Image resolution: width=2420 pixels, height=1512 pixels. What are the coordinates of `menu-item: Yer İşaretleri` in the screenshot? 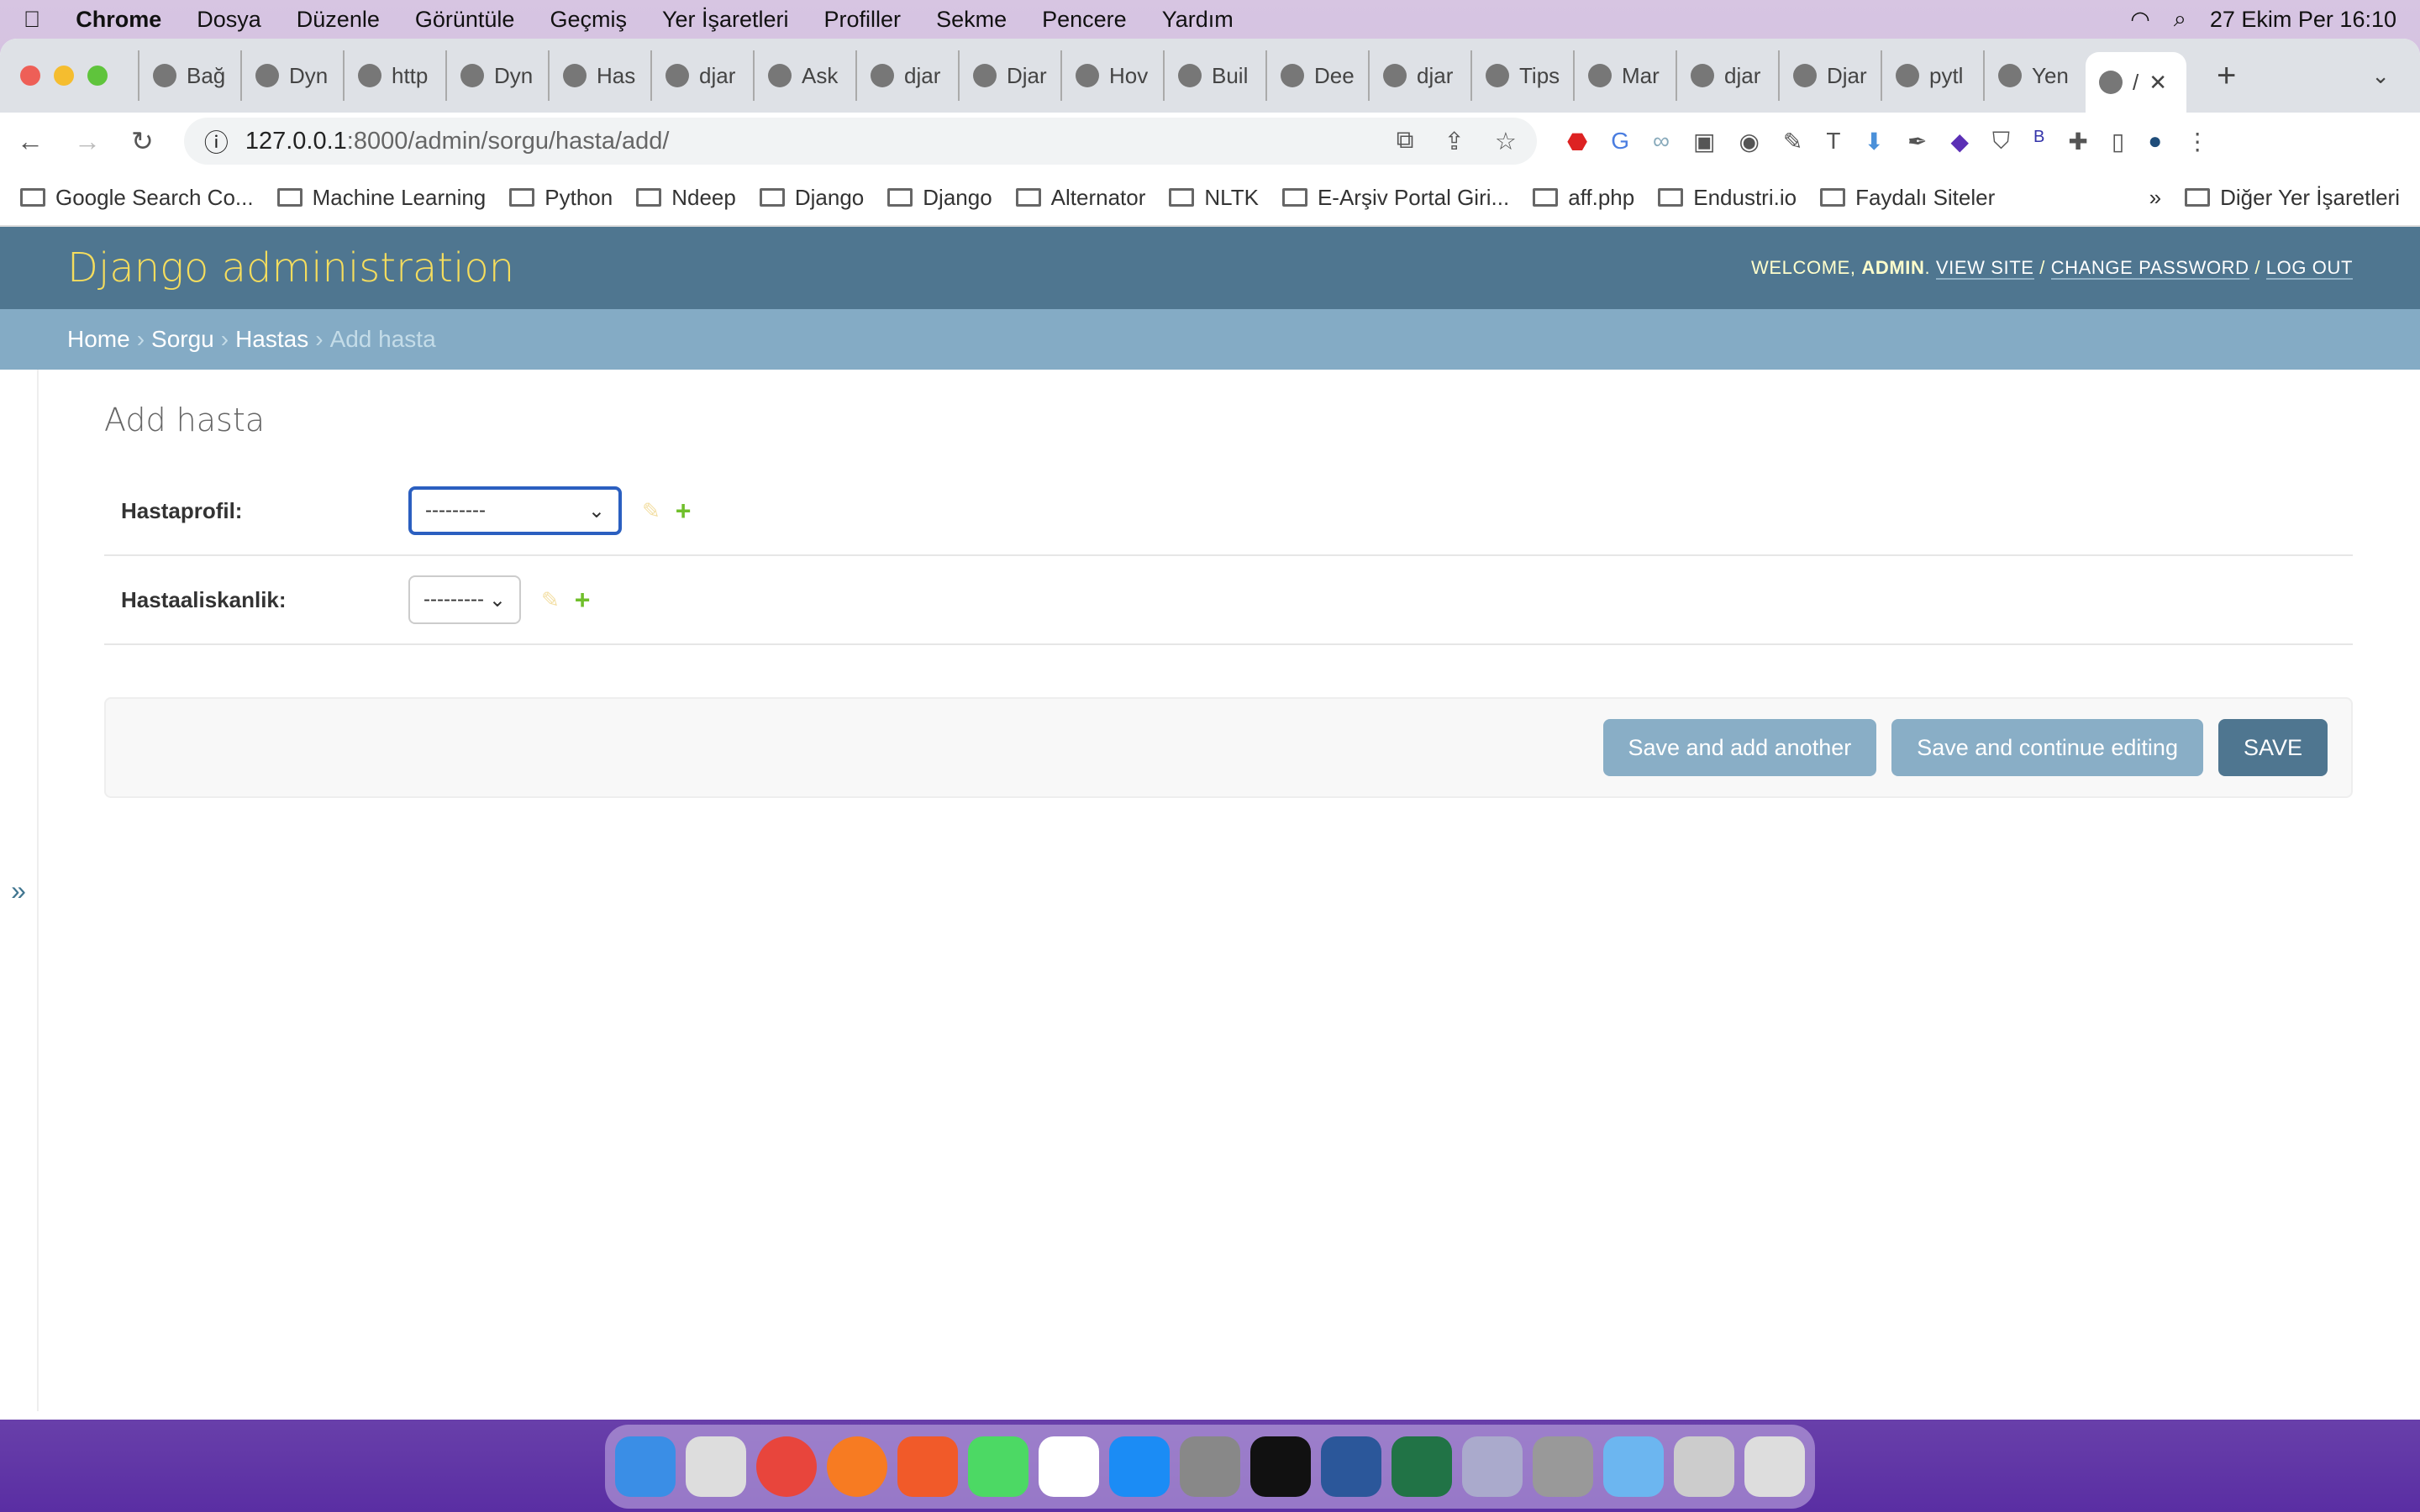 It's located at (725, 20).